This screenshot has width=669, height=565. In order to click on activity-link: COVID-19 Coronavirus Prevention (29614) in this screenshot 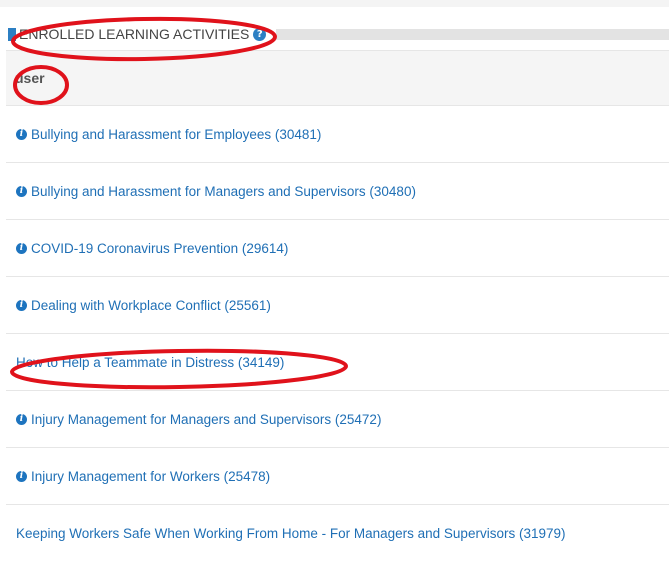, I will do `click(159, 248)`.